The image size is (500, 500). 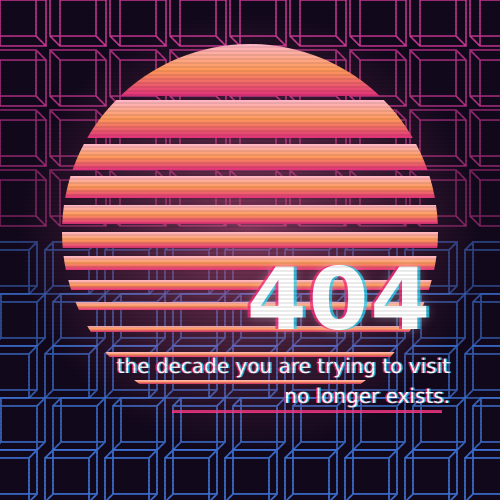 What do you see at coordinates (339, 300) in the screenshot?
I see `error-code-404: 404` at bounding box center [339, 300].